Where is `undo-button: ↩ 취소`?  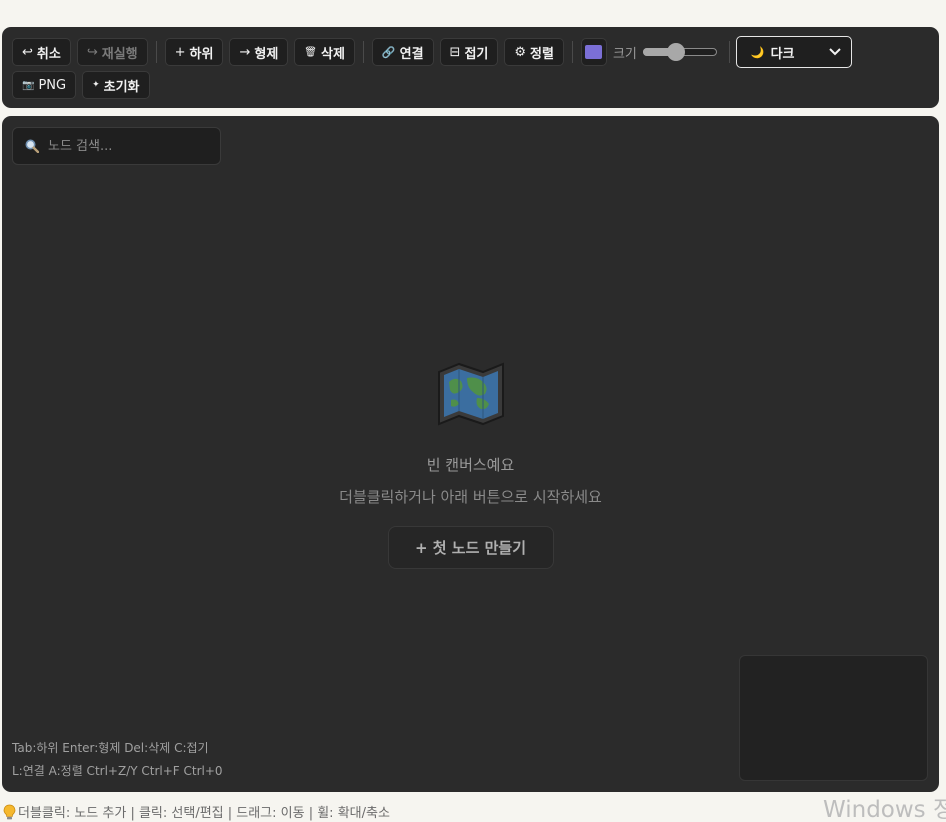 undo-button: ↩ 취소 is located at coordinates (41, 52).